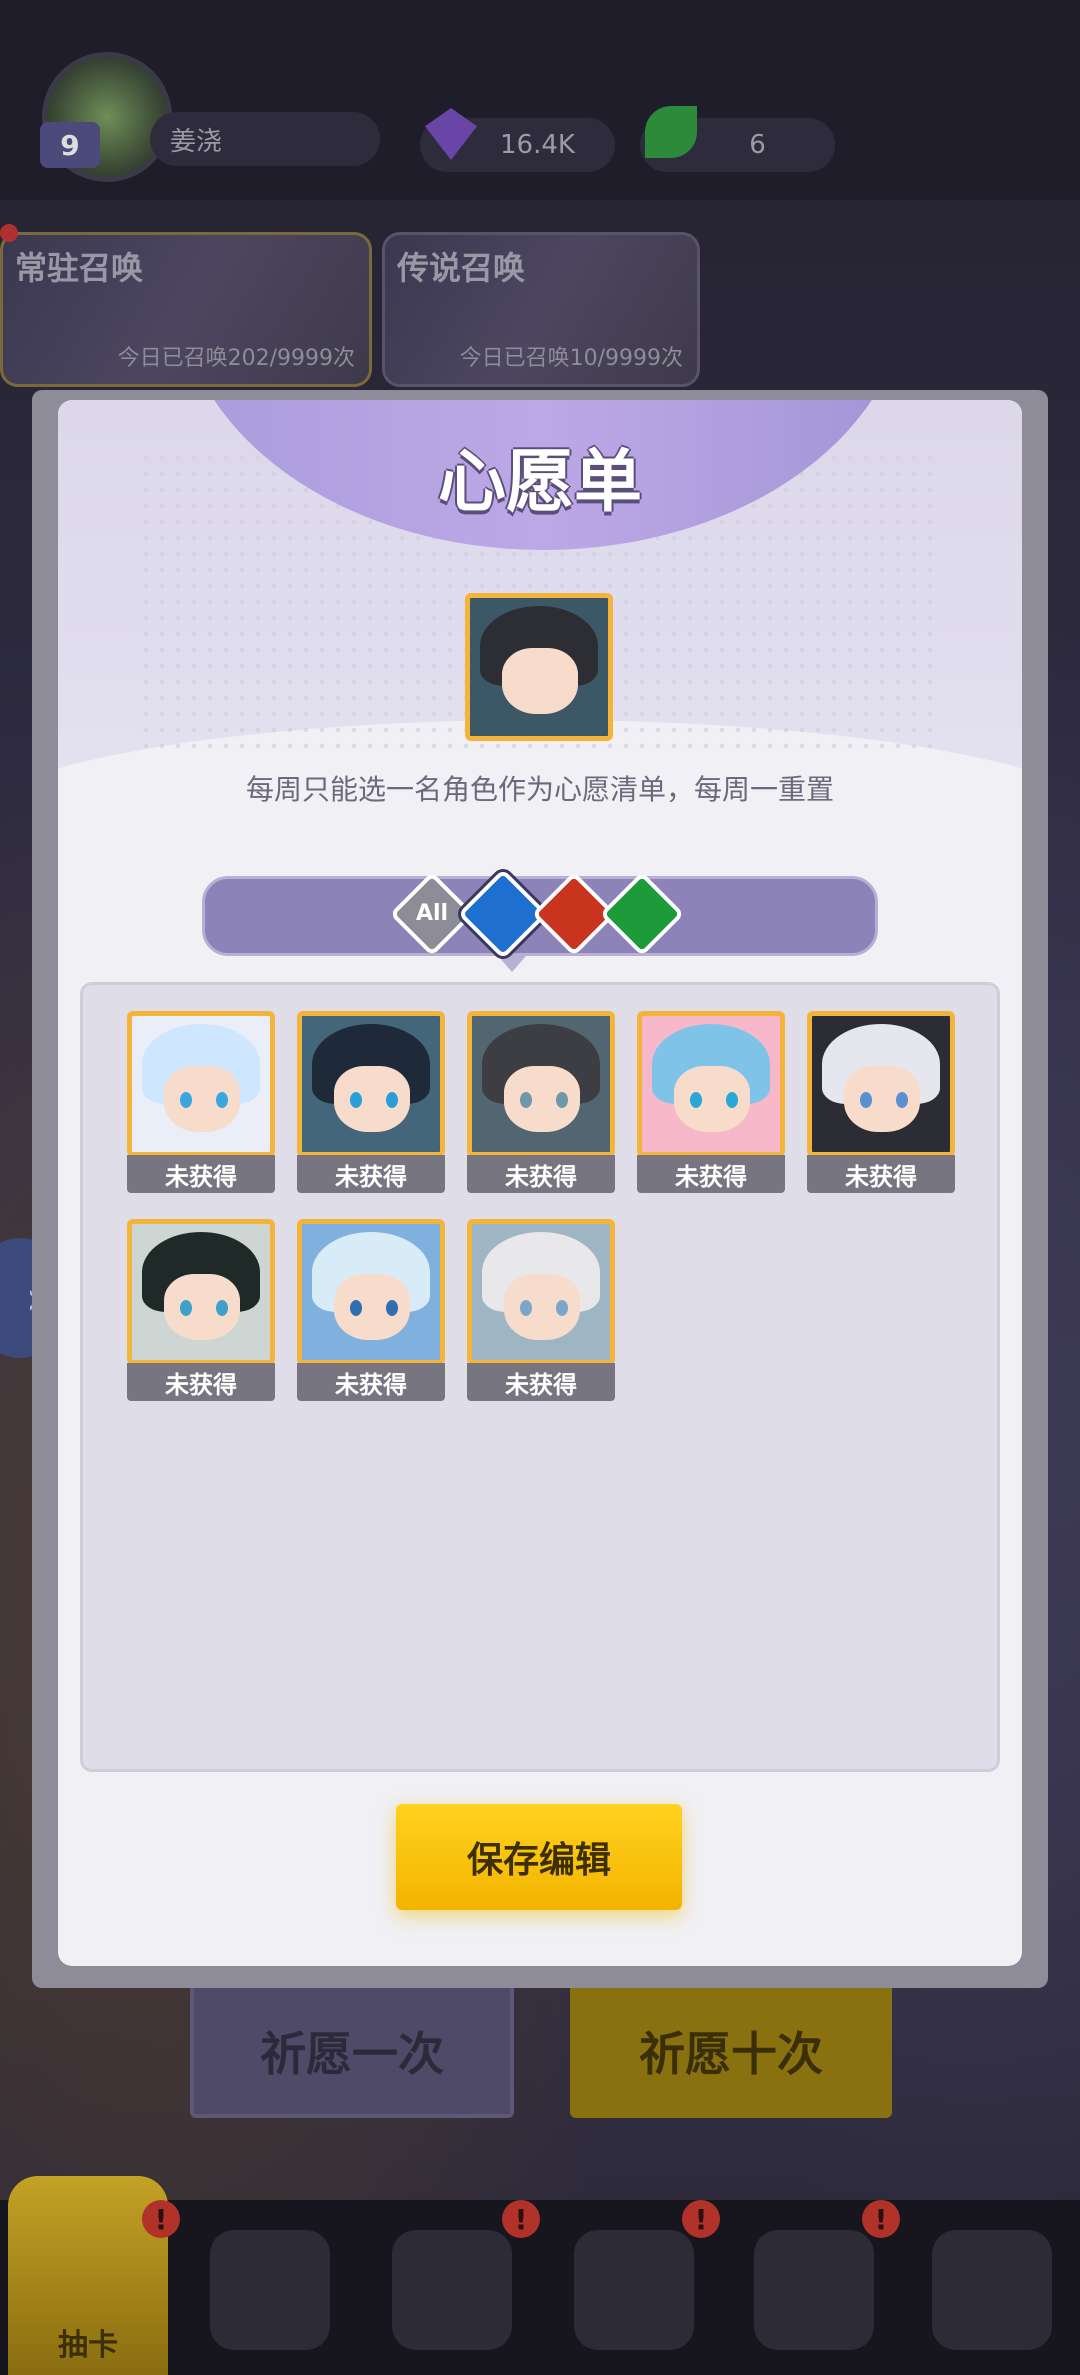  What do you see at coordinates (352, 2051) in the screenshot?
I see `pray-once-button: 祈愿一次` at bounding box center [352, 2051].